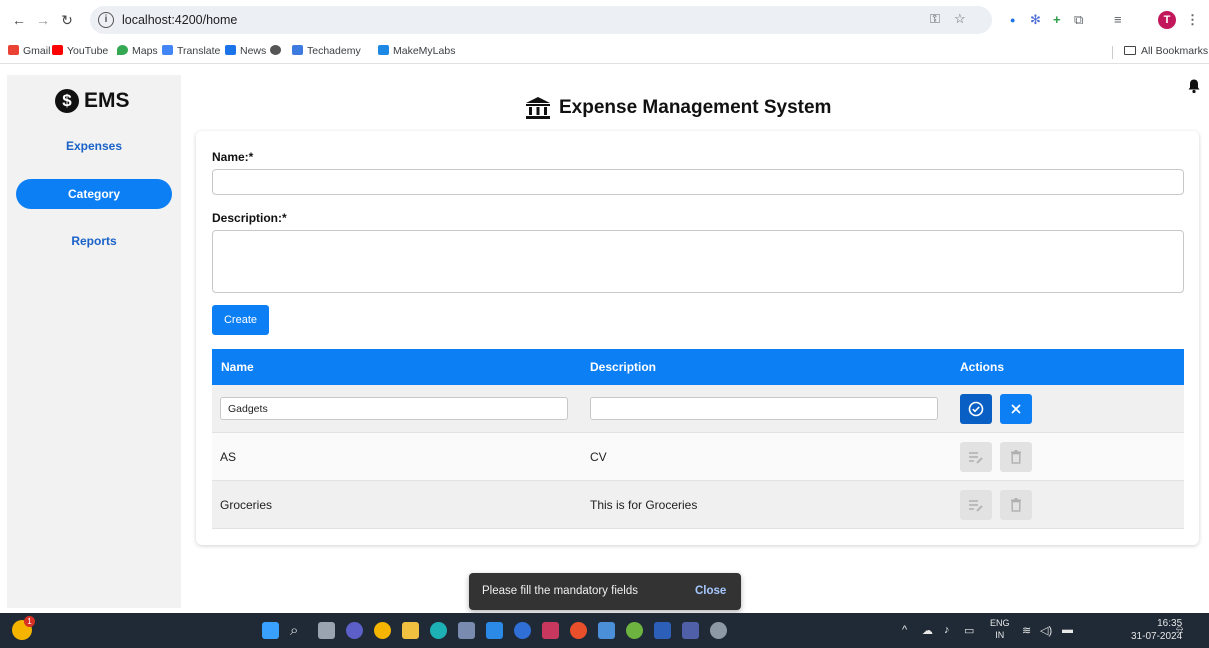  What do you see at coordinates (1192, 20) in the screenshot?
I see `browser-menu-icon: ⋮` at bounding box center [1192, 20].